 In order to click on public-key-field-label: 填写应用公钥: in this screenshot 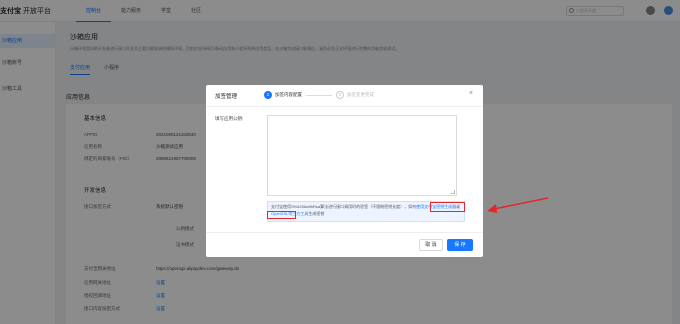, I will do `click(229, 118)`.